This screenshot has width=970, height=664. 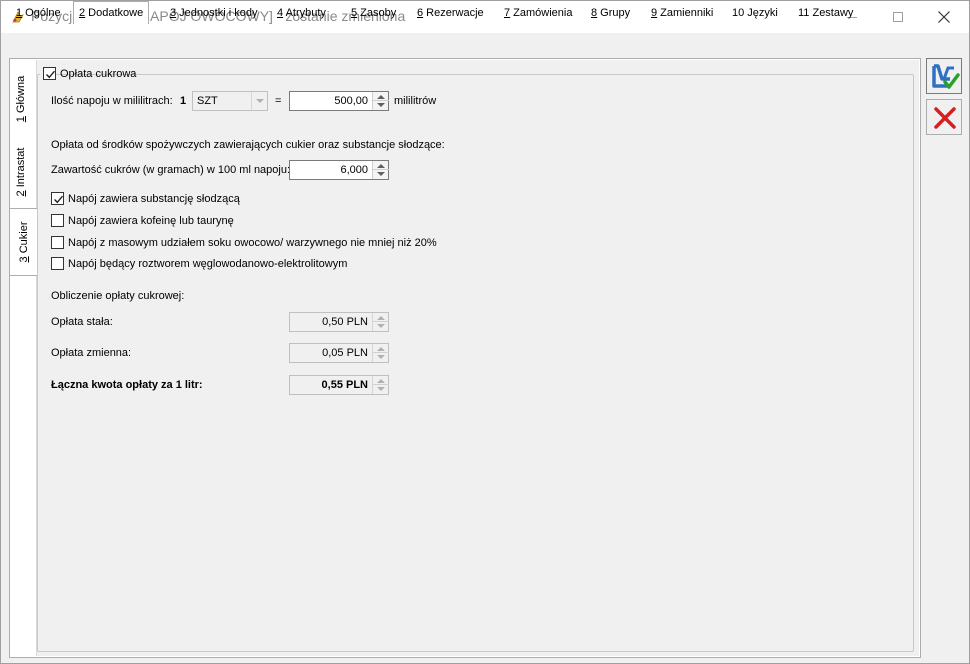 I want to click on total-fee-field: 0,55 PLN, so click(x=339, y=385).